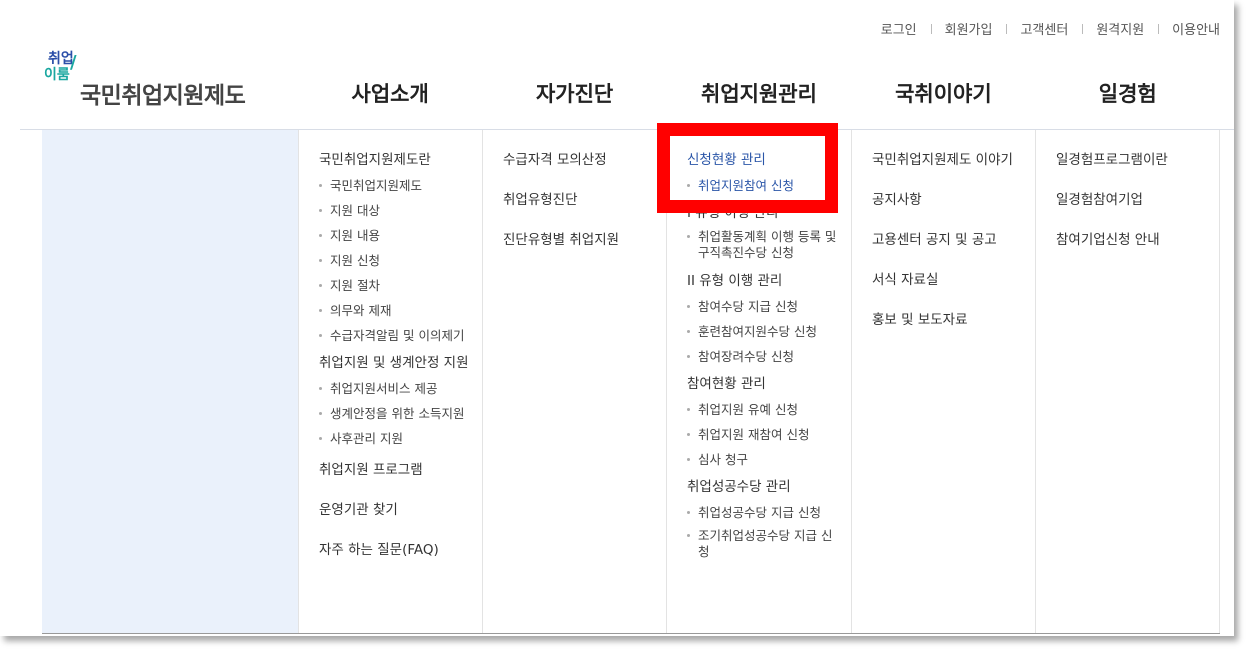 This screenshot has width=1253, height=656. What do you see at coordinates (400, 510) in the screenshot?
I see `menu-group: 운영기관 찾기` at bounding box center [400, 510].